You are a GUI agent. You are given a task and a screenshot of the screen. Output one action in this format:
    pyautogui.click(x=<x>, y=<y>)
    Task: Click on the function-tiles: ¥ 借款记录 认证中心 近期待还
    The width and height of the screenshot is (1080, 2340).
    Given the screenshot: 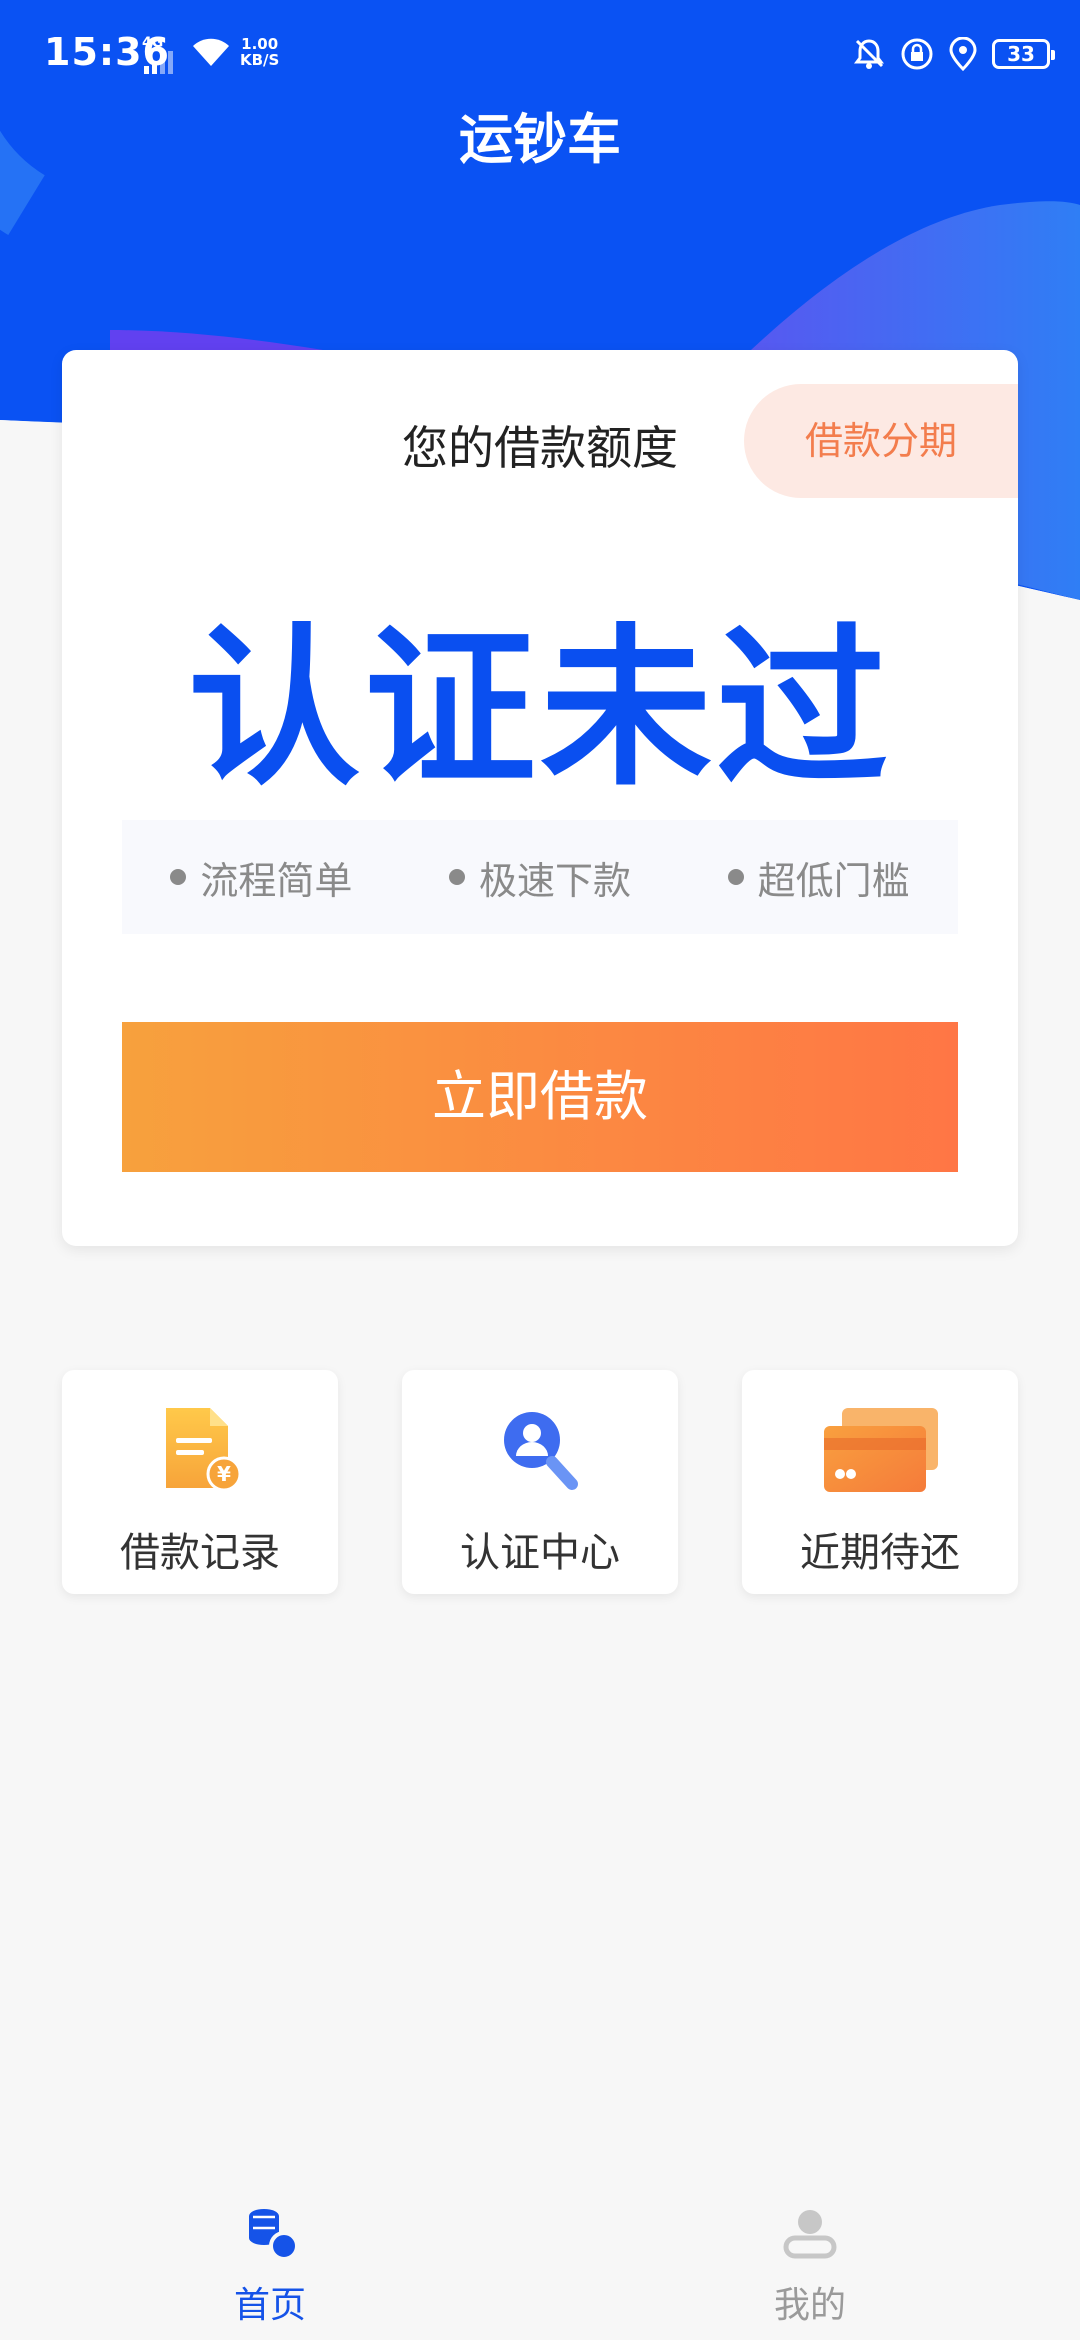 What is the action you would take?
    pyautogui.click(x=540, y=1482)
    